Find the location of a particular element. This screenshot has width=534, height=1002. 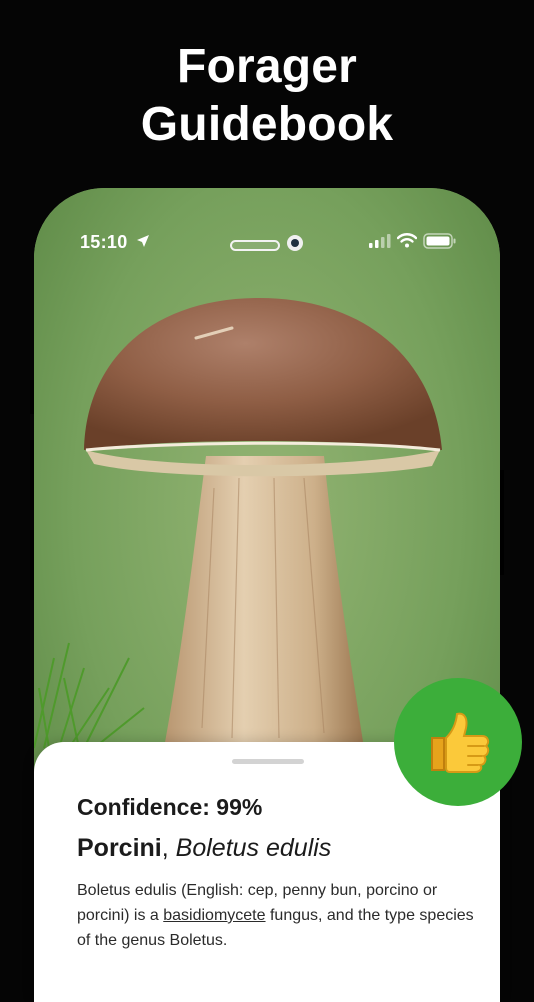

location-arrow-icon is located at coordinates (143, 241).